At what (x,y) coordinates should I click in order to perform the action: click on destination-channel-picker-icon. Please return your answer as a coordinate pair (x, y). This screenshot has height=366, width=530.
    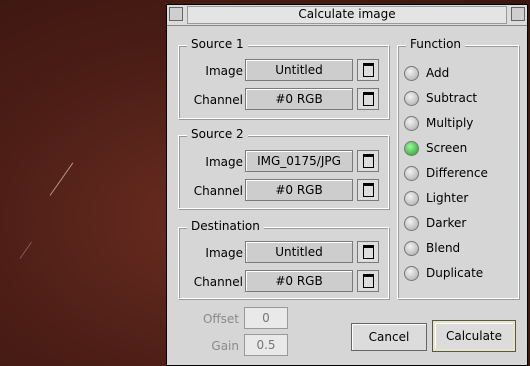
    Looking at the image, I should click on (368, 281).